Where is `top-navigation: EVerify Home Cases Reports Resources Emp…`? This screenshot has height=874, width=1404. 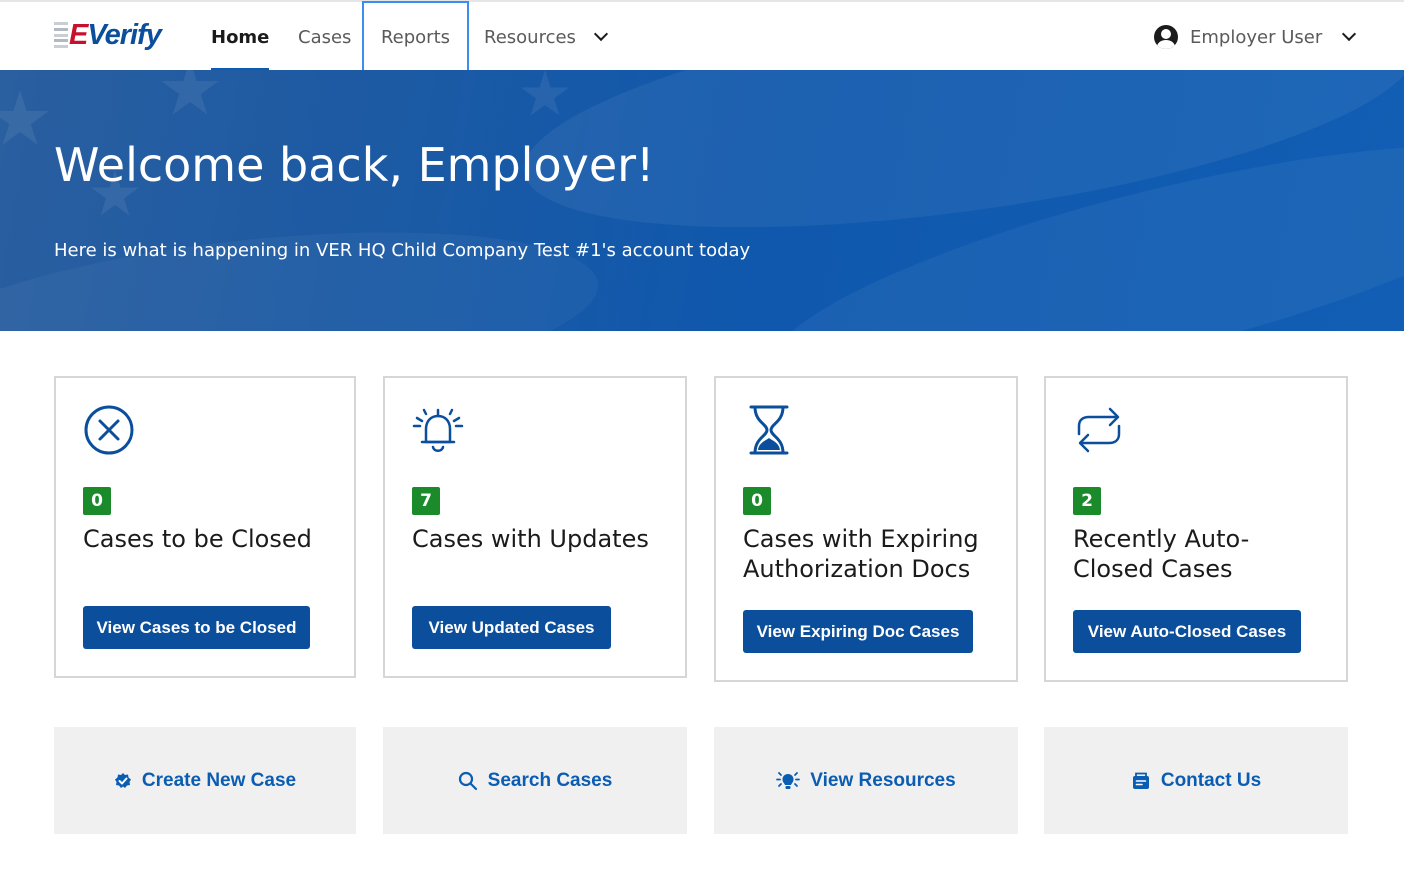
top-navigation: EVerify Home Cases Reports Resources Emp… is located at coordinates (702, 36).